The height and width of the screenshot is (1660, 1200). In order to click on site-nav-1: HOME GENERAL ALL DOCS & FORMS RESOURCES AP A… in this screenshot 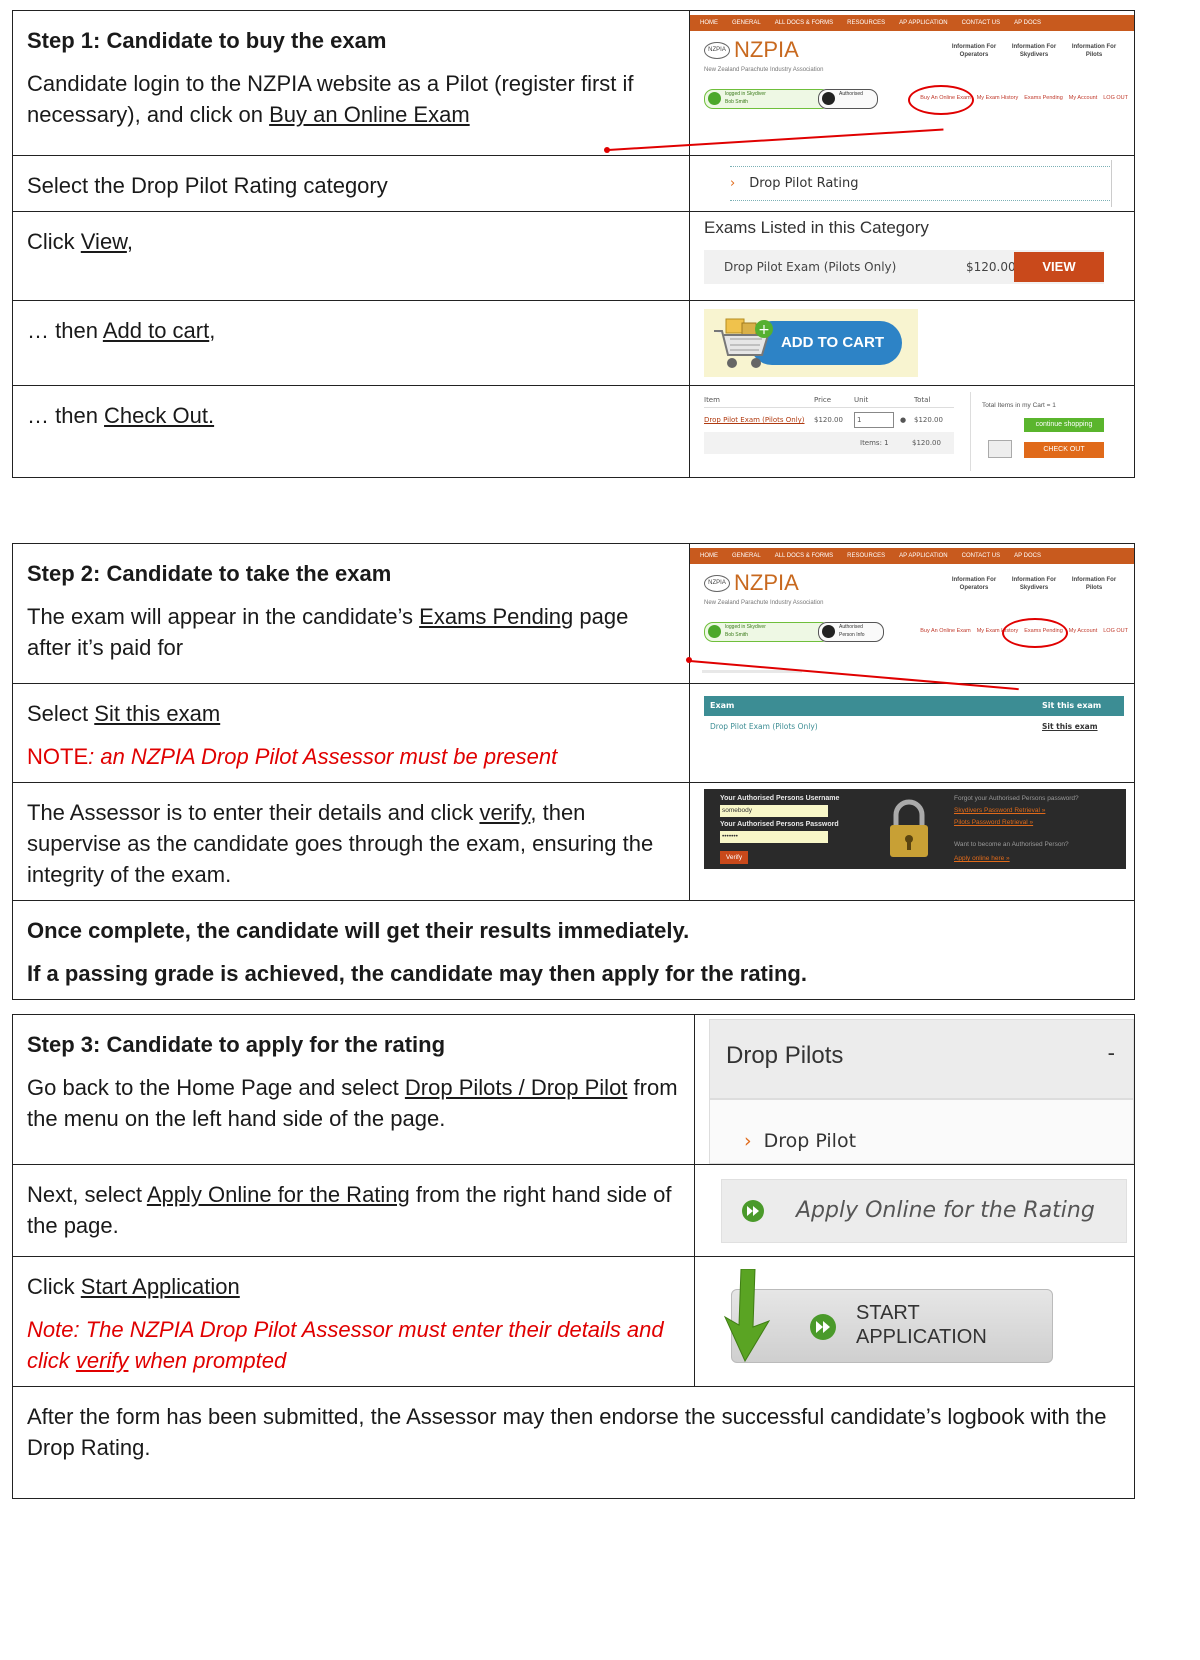, I will do `click(912, 23)`.